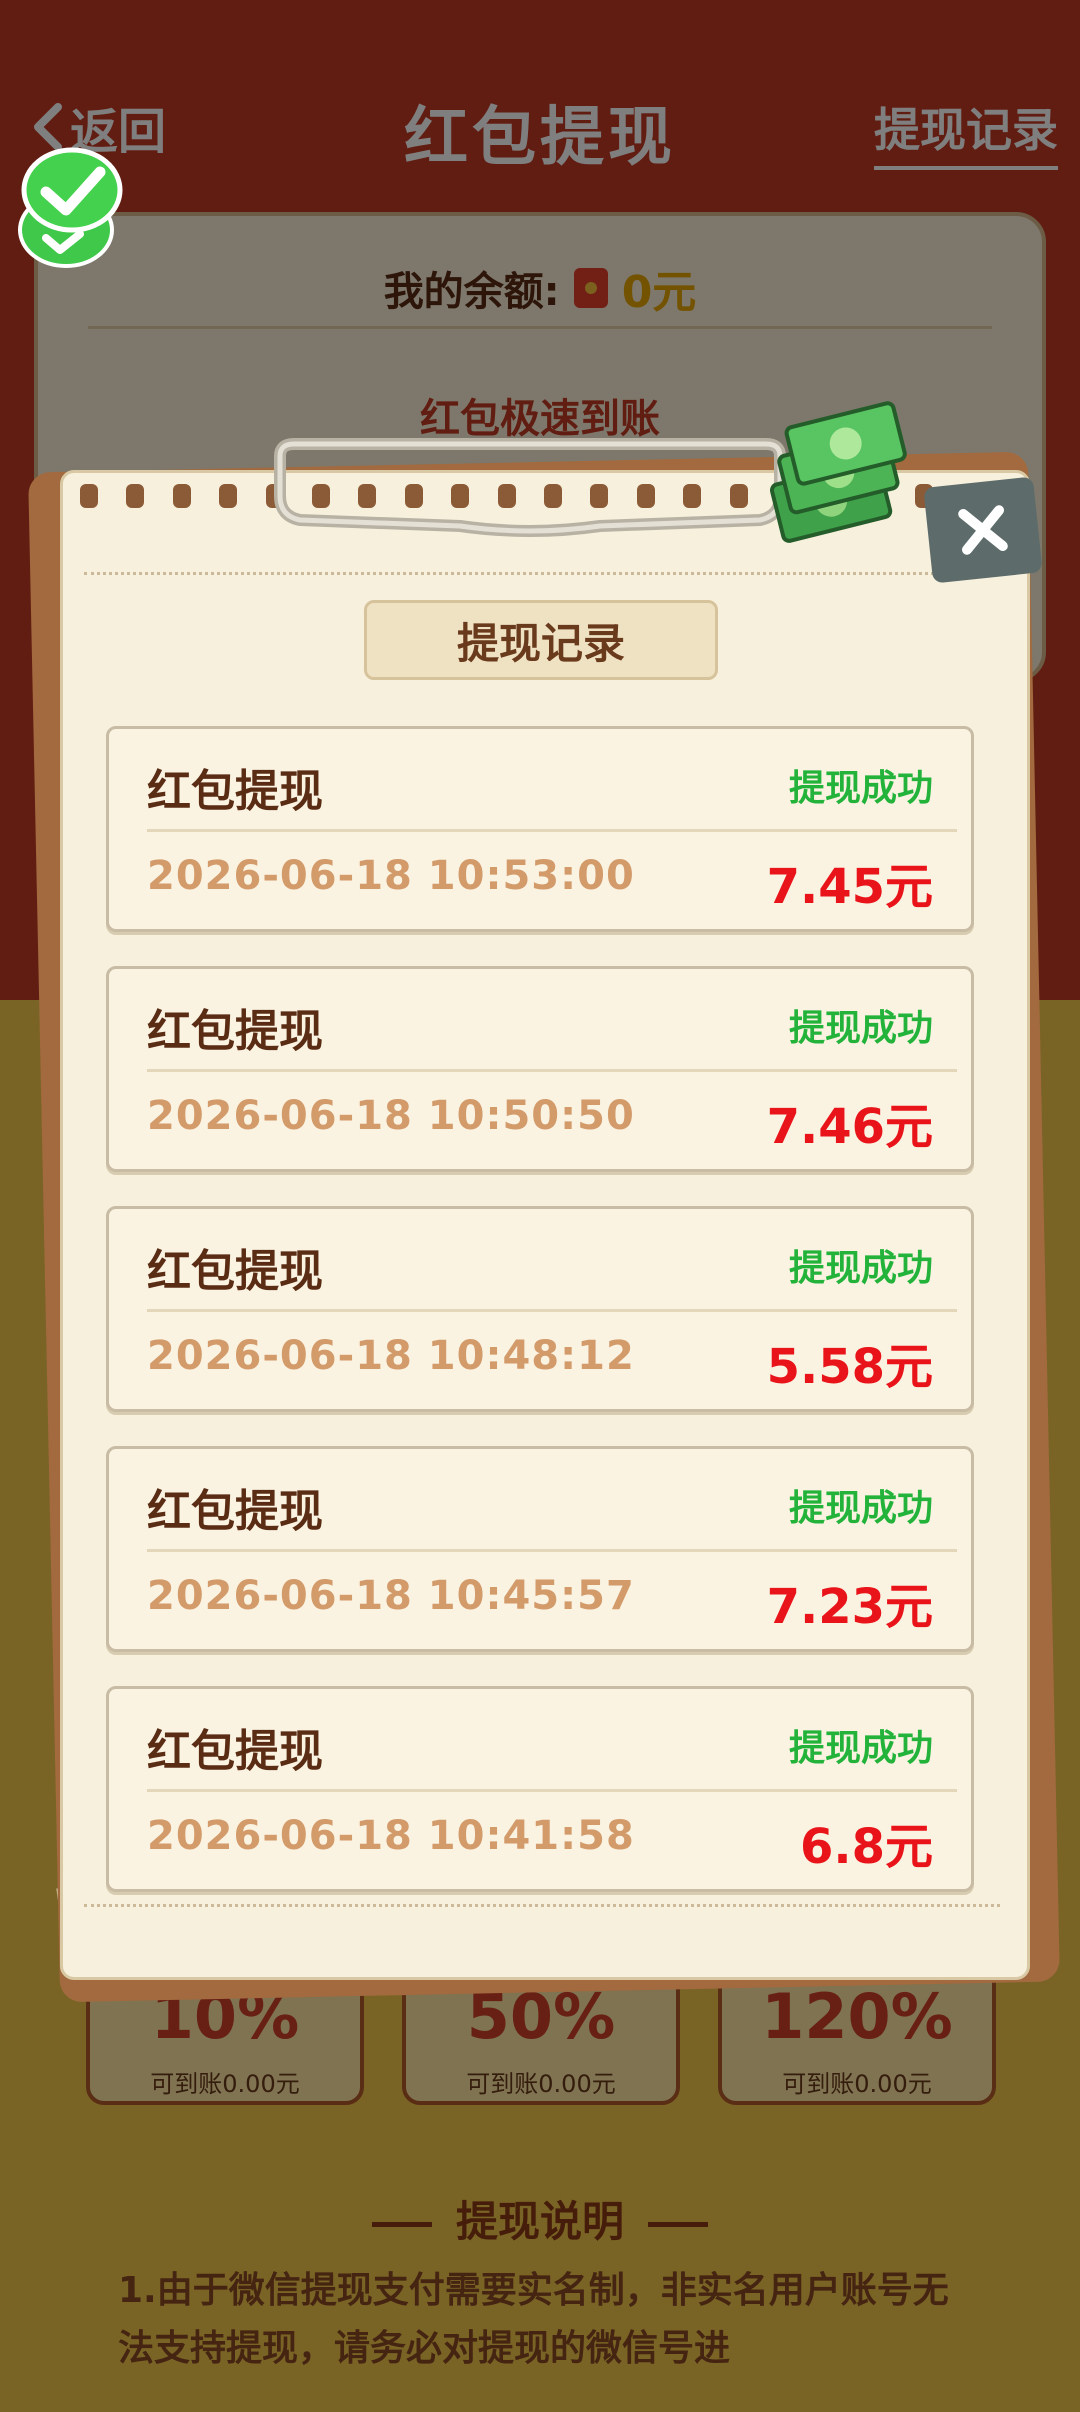 Image resolution: width=1080 pixels, height=2412 pixels. I want to click on binder-clip-icon, so click(530, 487).